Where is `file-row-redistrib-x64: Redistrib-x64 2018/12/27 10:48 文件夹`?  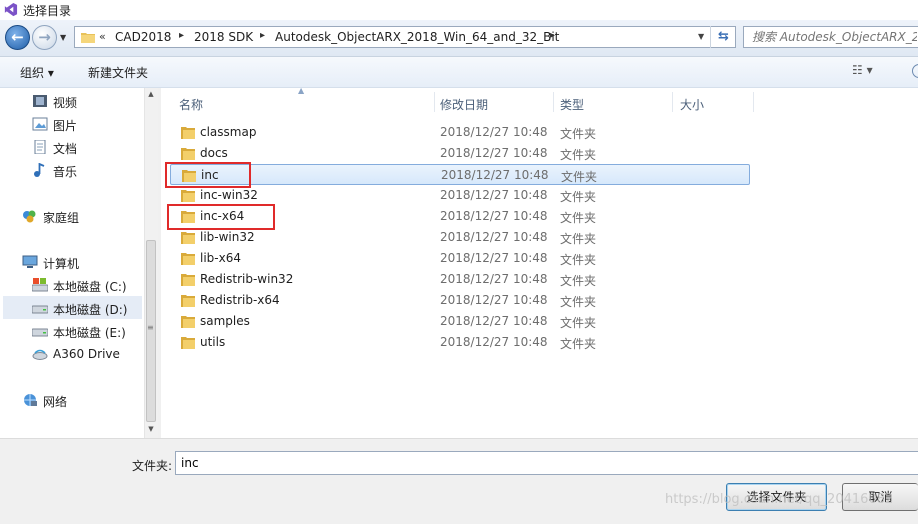
file-row-redistrib-x64: Redistrib-x64 2018/12/27 10:48 文件夹 is located at coordinates (460, 300).